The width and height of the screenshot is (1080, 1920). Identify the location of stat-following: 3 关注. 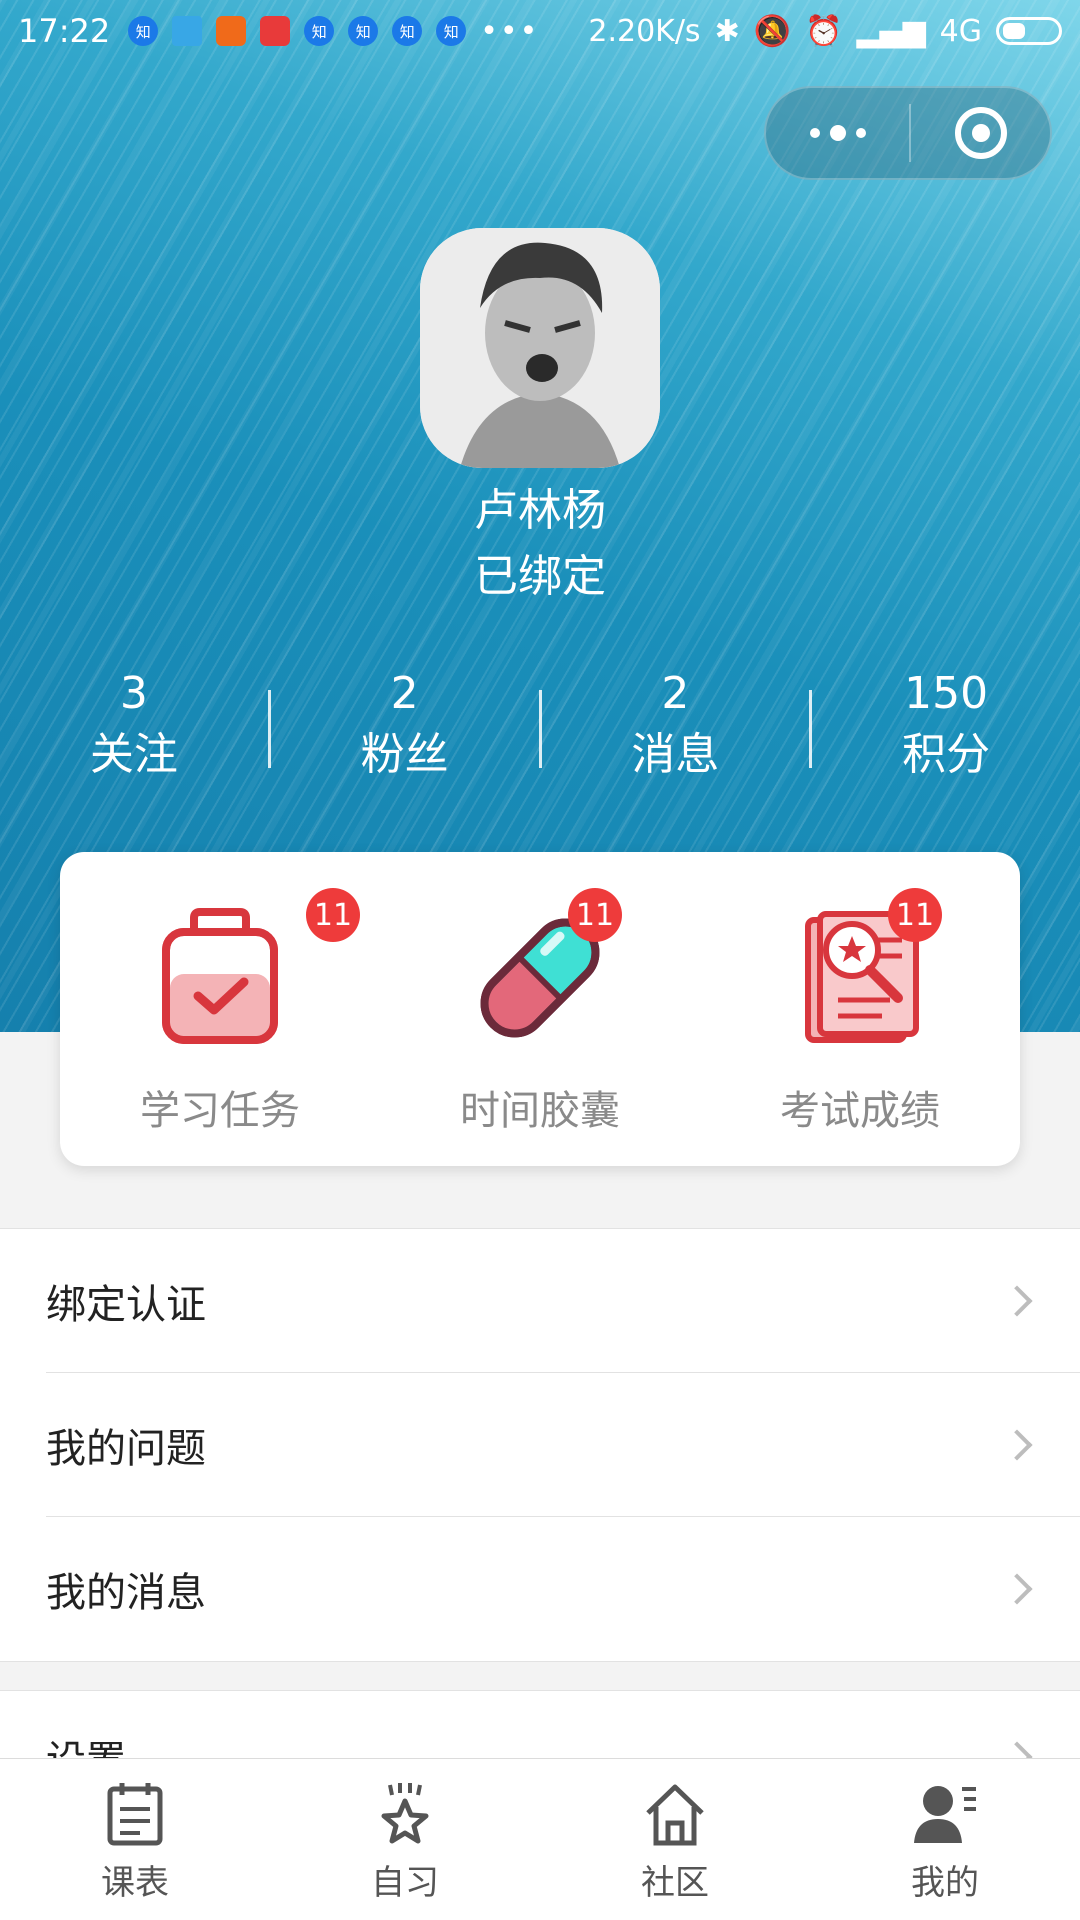
(134, 729).